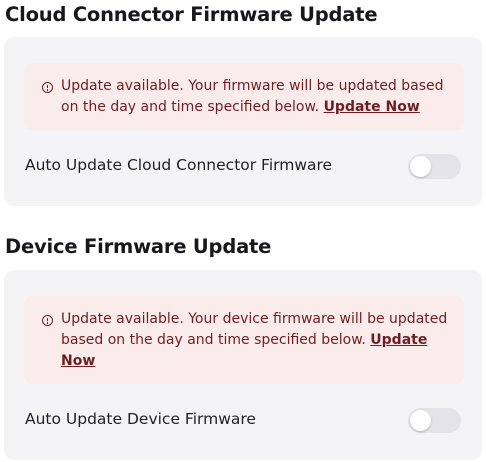 This screenshot has height=462, width=486. I want to click on auto-update-cloud-connector-toggle, so click(434, 166).